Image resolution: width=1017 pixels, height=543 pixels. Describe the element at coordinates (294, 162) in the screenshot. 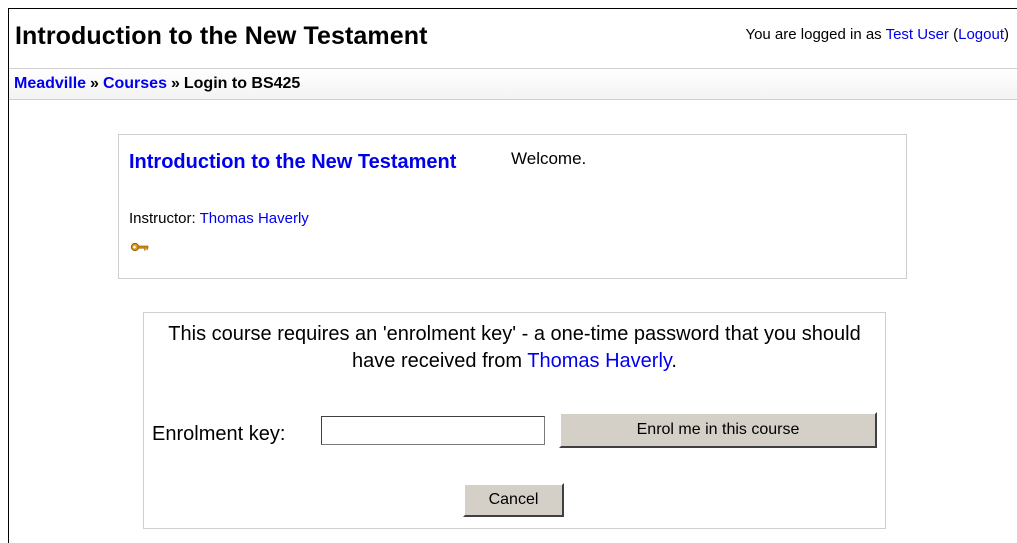

I see `course-name-link: Introduction to the New Testament` at that location.